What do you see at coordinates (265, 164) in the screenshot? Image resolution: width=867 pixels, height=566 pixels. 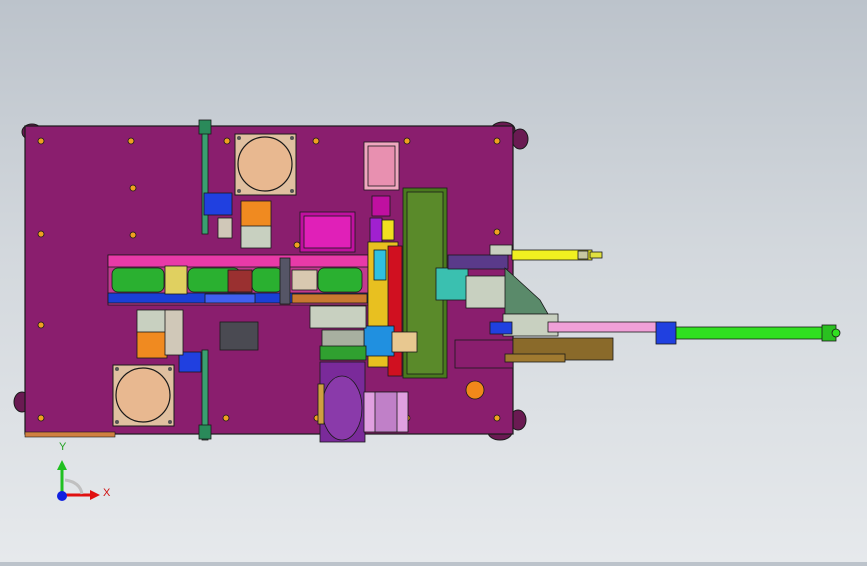 I see `pad-top` at bounding box center [265, 164].